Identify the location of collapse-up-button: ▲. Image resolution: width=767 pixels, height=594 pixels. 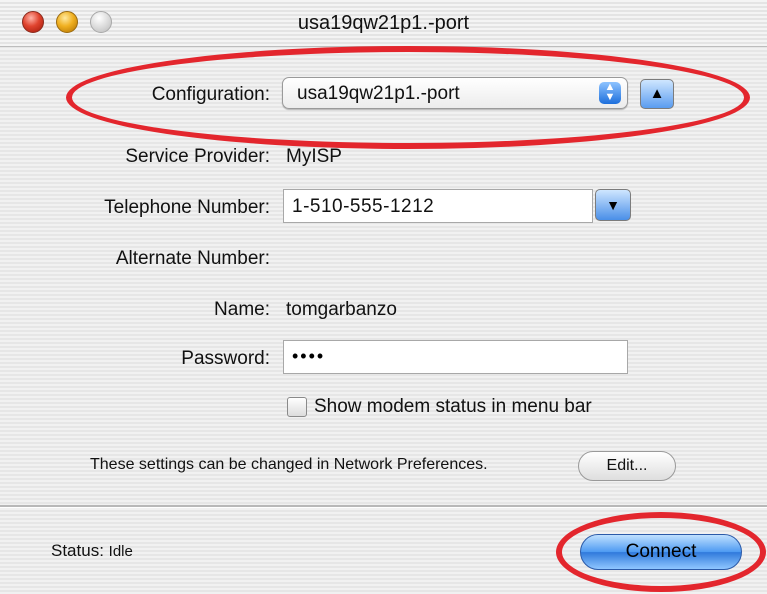
(657, 94).